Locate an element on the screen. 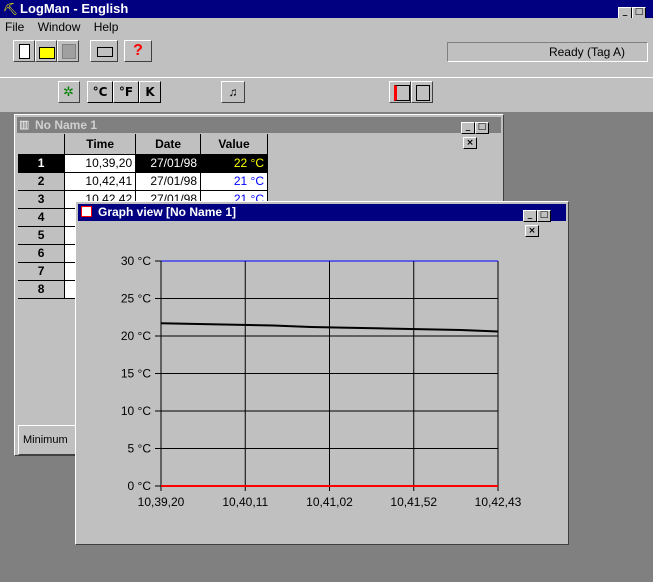  table-row: 2 10,42,41 27/01/98 21 °C is located at coordinates (143, 181).